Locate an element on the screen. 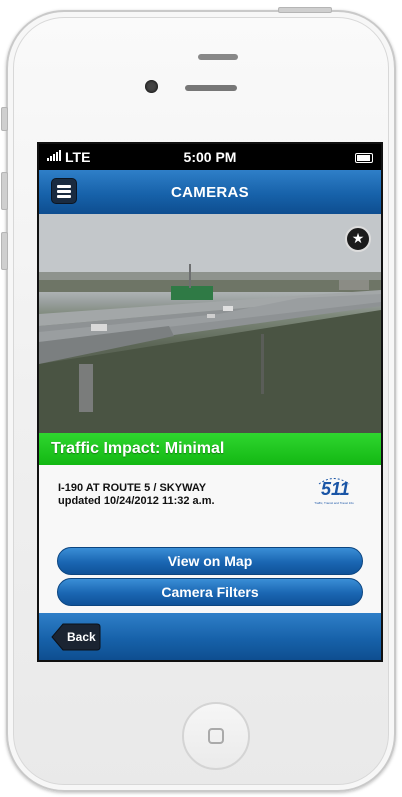 The width and height of the screenshot is (402, 797). power-button is located at coordinates (305, 10).